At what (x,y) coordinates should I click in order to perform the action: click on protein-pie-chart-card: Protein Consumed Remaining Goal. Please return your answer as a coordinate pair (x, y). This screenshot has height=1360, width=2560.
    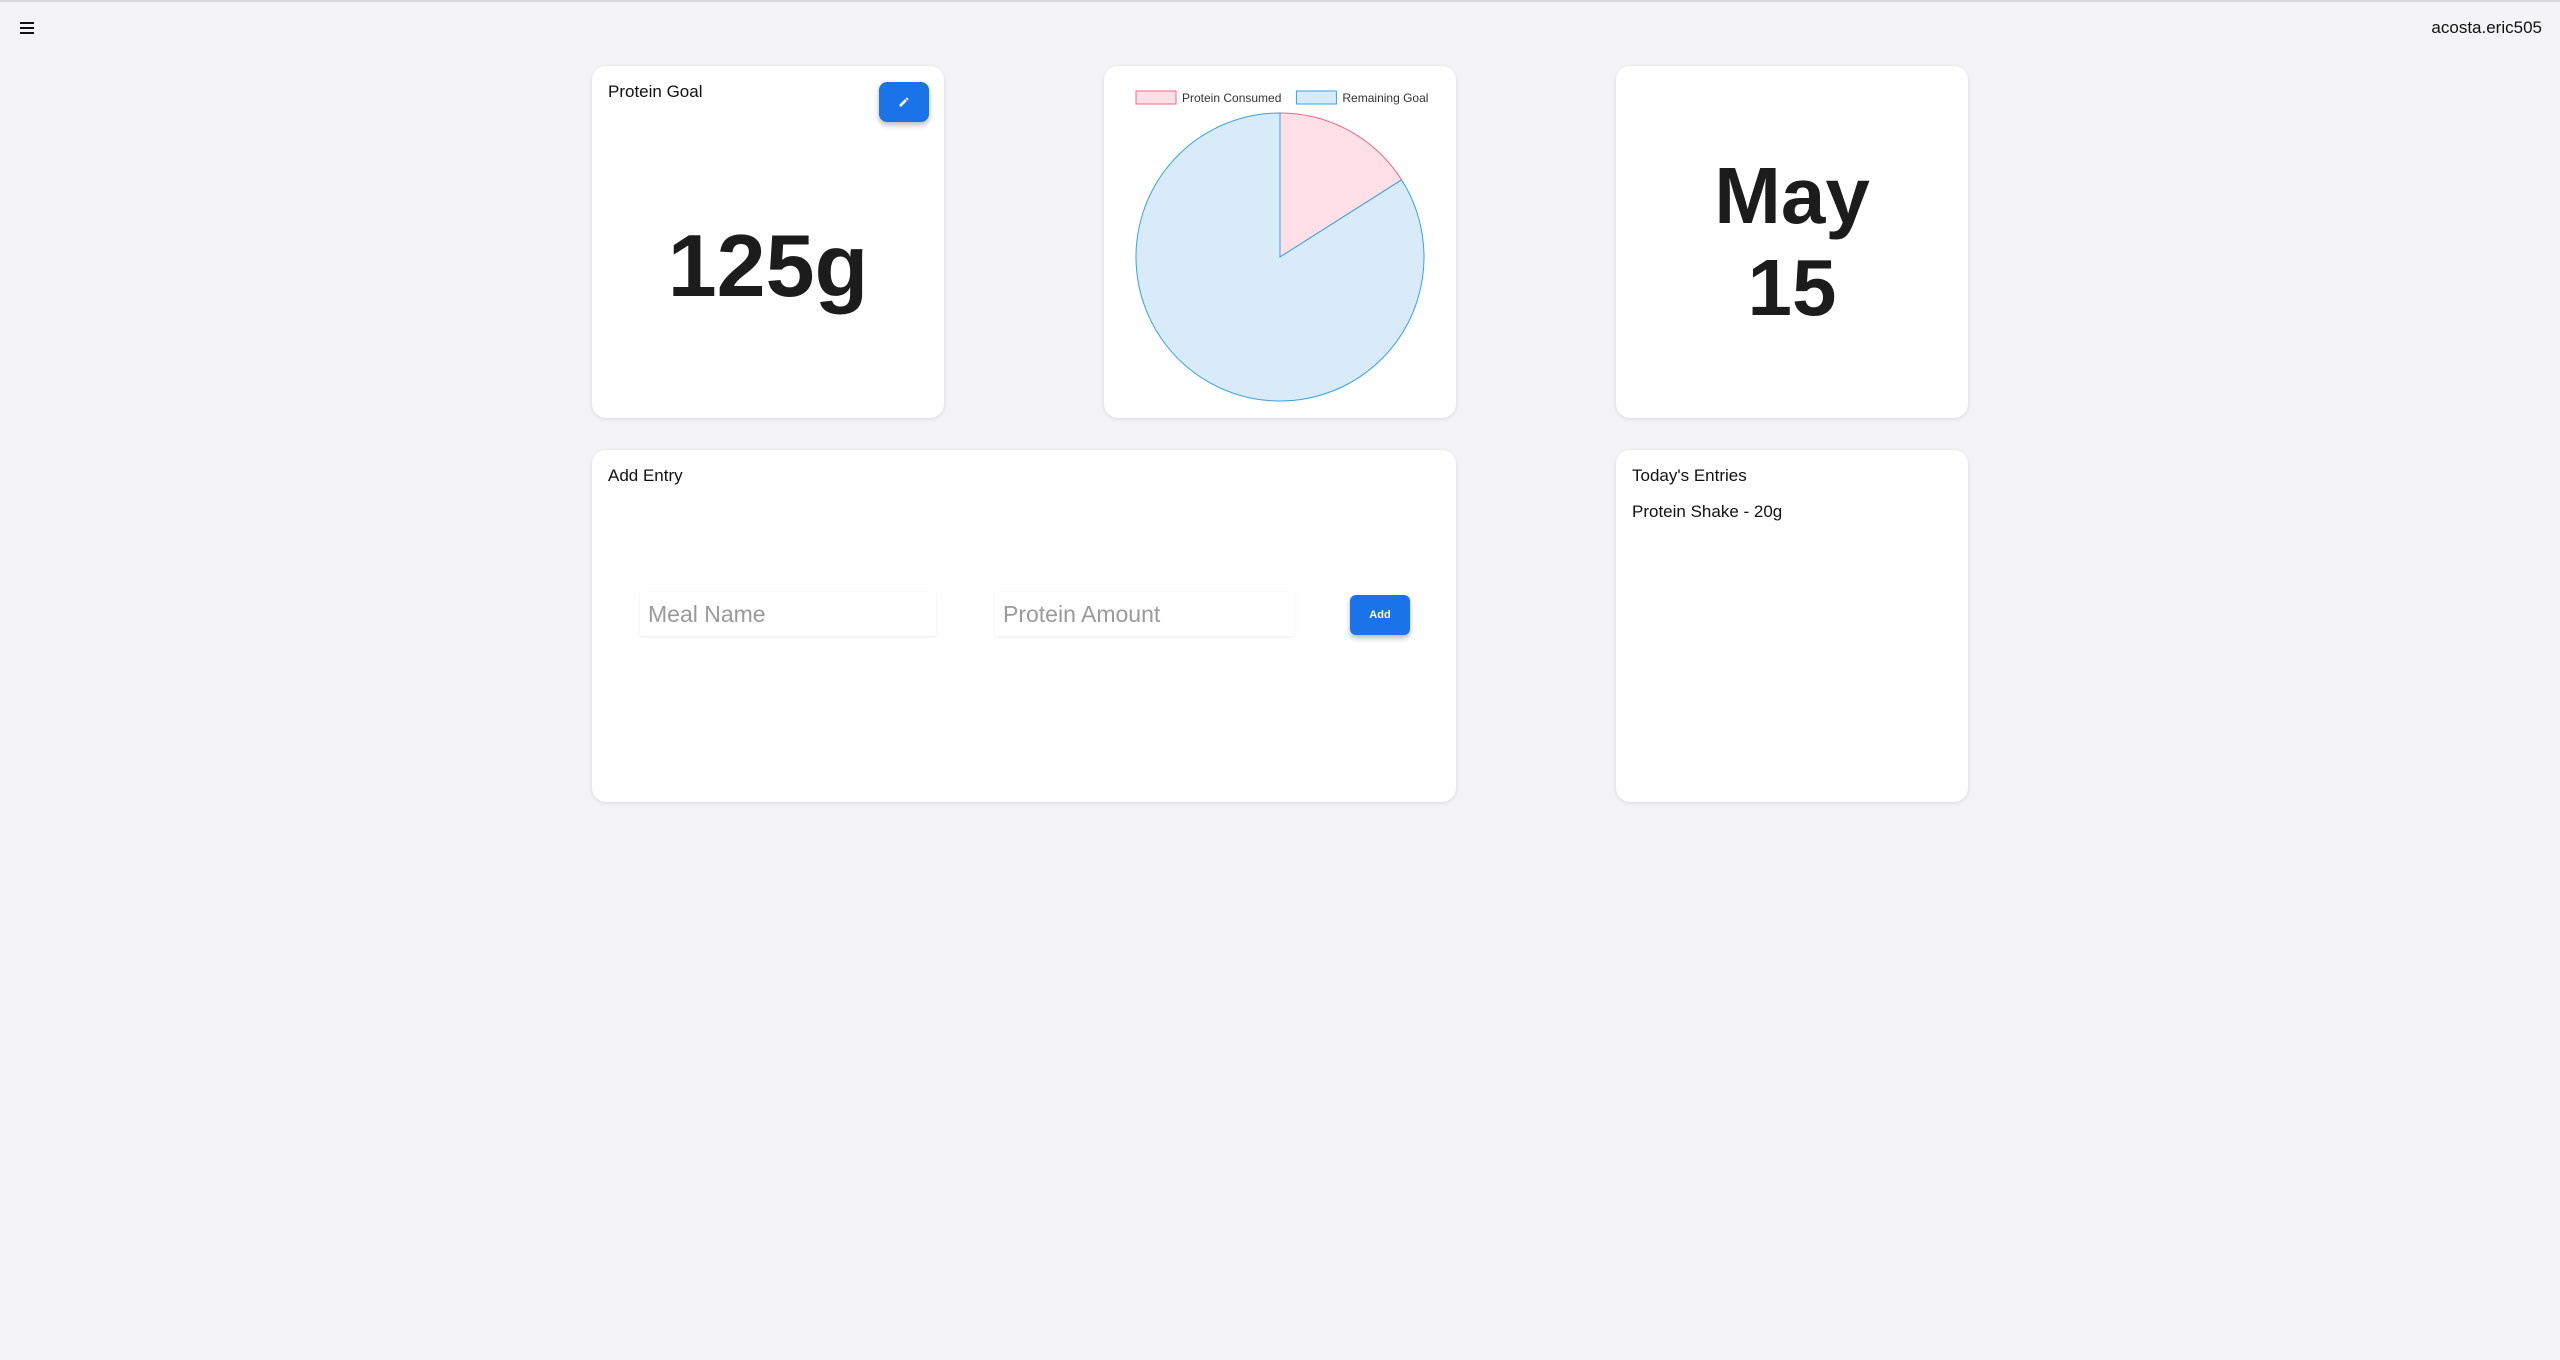
    Looking at the image, I should click on (1280, 242).